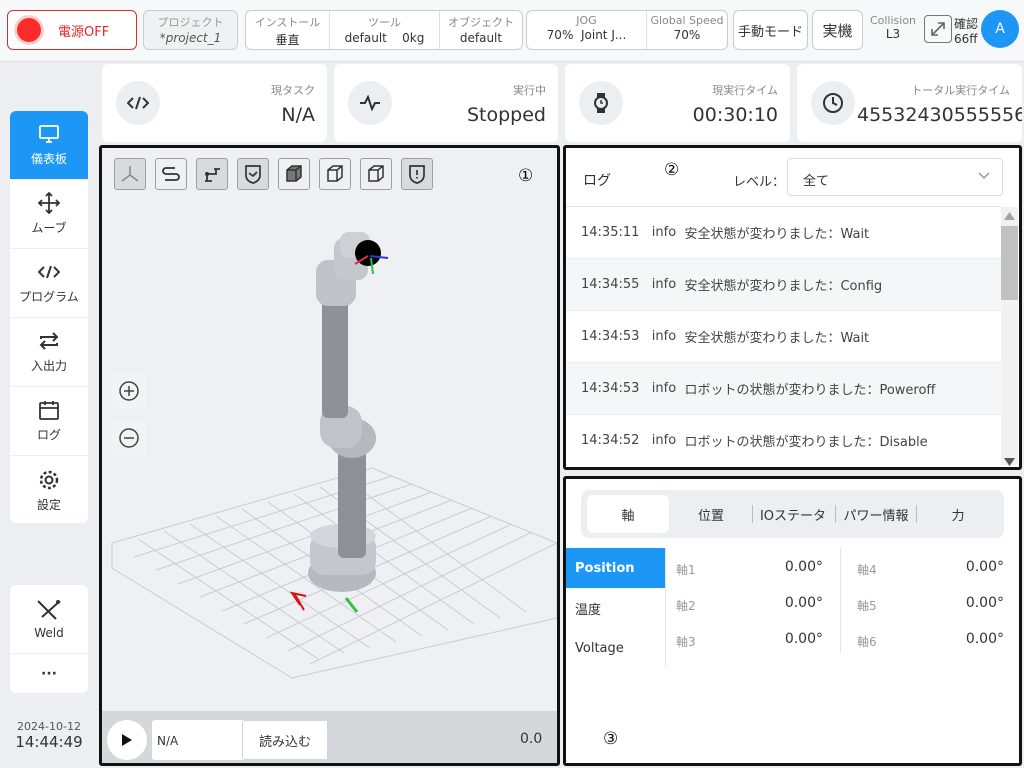  I want to click on sidebar-item-label: 入出力, so click(48, 366).